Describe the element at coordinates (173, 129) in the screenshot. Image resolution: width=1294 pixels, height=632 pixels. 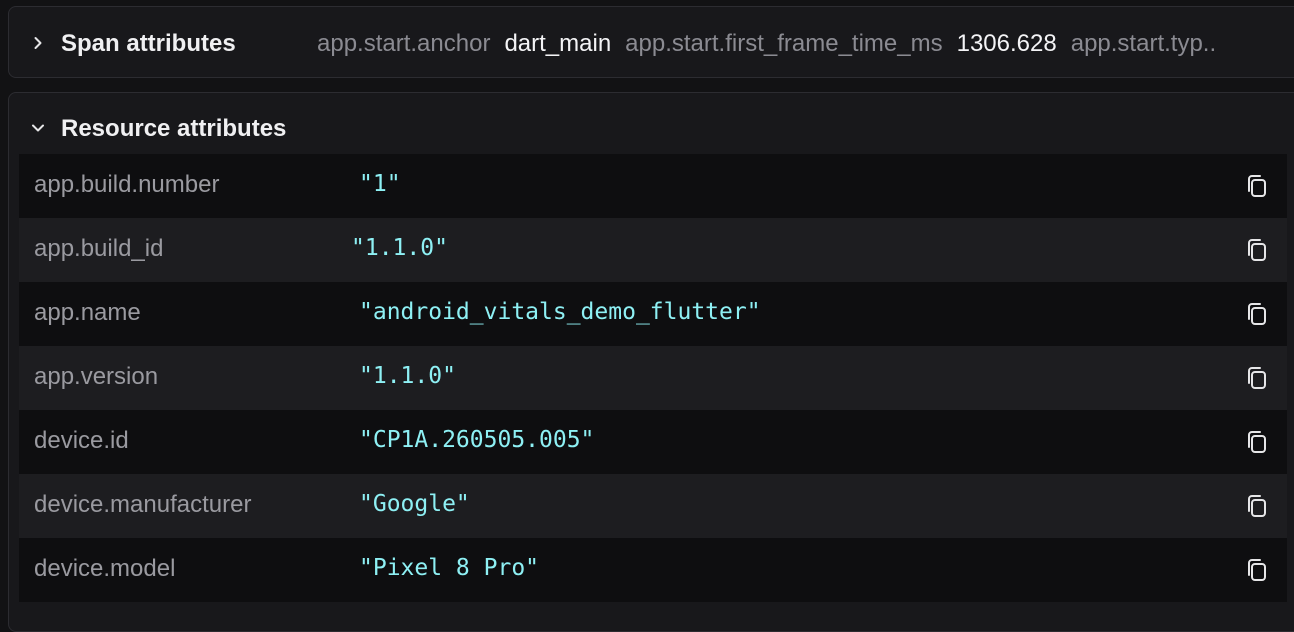
I see `resource-attributes-title: Resource attributes` at that location.